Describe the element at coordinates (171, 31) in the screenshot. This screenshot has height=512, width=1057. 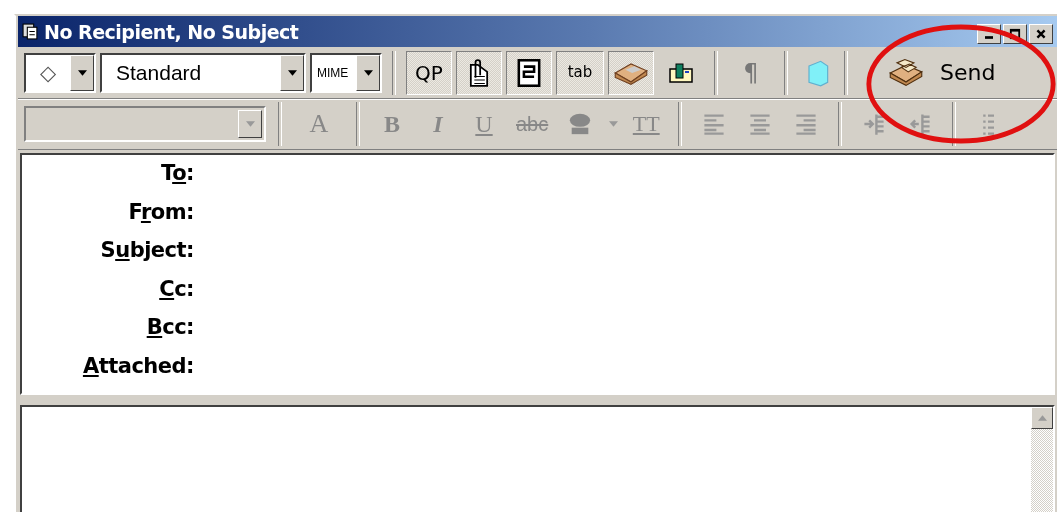
I see `window-title: No Recipient, No Subject` at that location.